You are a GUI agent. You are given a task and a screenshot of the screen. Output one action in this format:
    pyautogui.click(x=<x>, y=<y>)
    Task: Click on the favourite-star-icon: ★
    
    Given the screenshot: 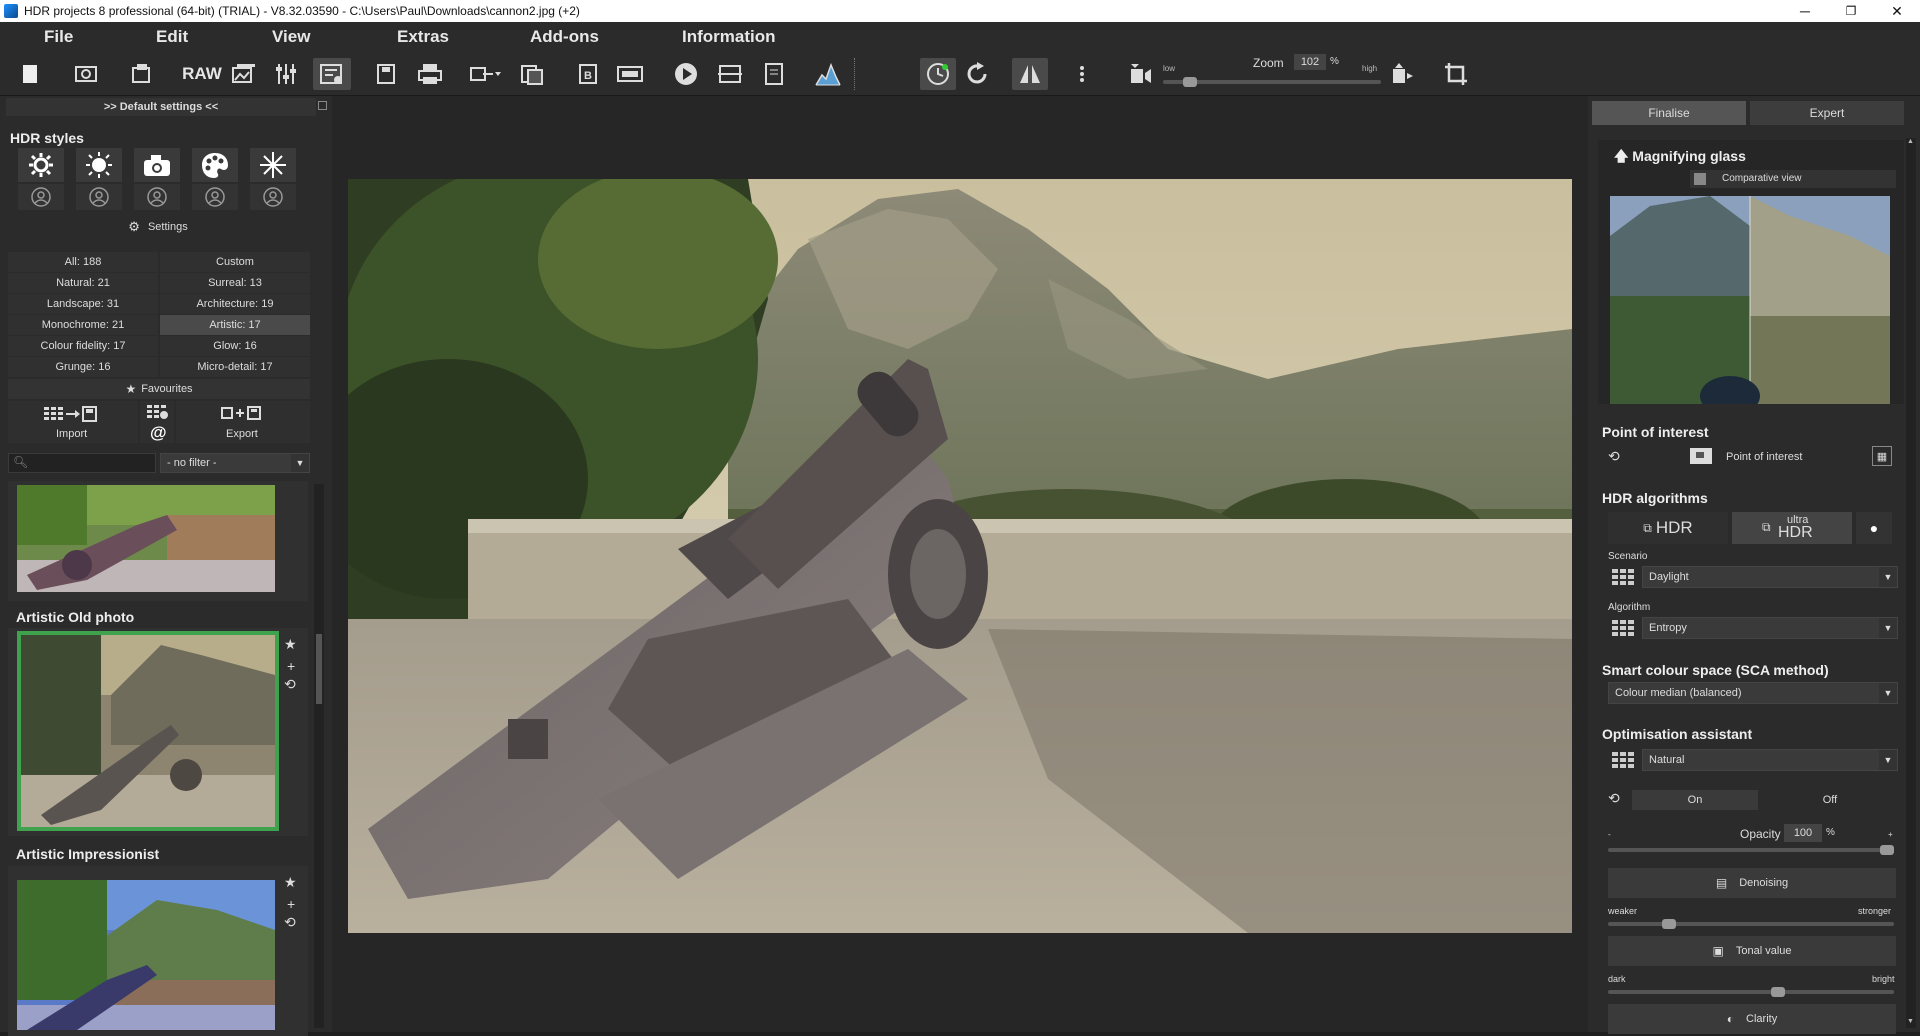 What is the action you would take?
    pyautogui.click(x=290, y=644)
    